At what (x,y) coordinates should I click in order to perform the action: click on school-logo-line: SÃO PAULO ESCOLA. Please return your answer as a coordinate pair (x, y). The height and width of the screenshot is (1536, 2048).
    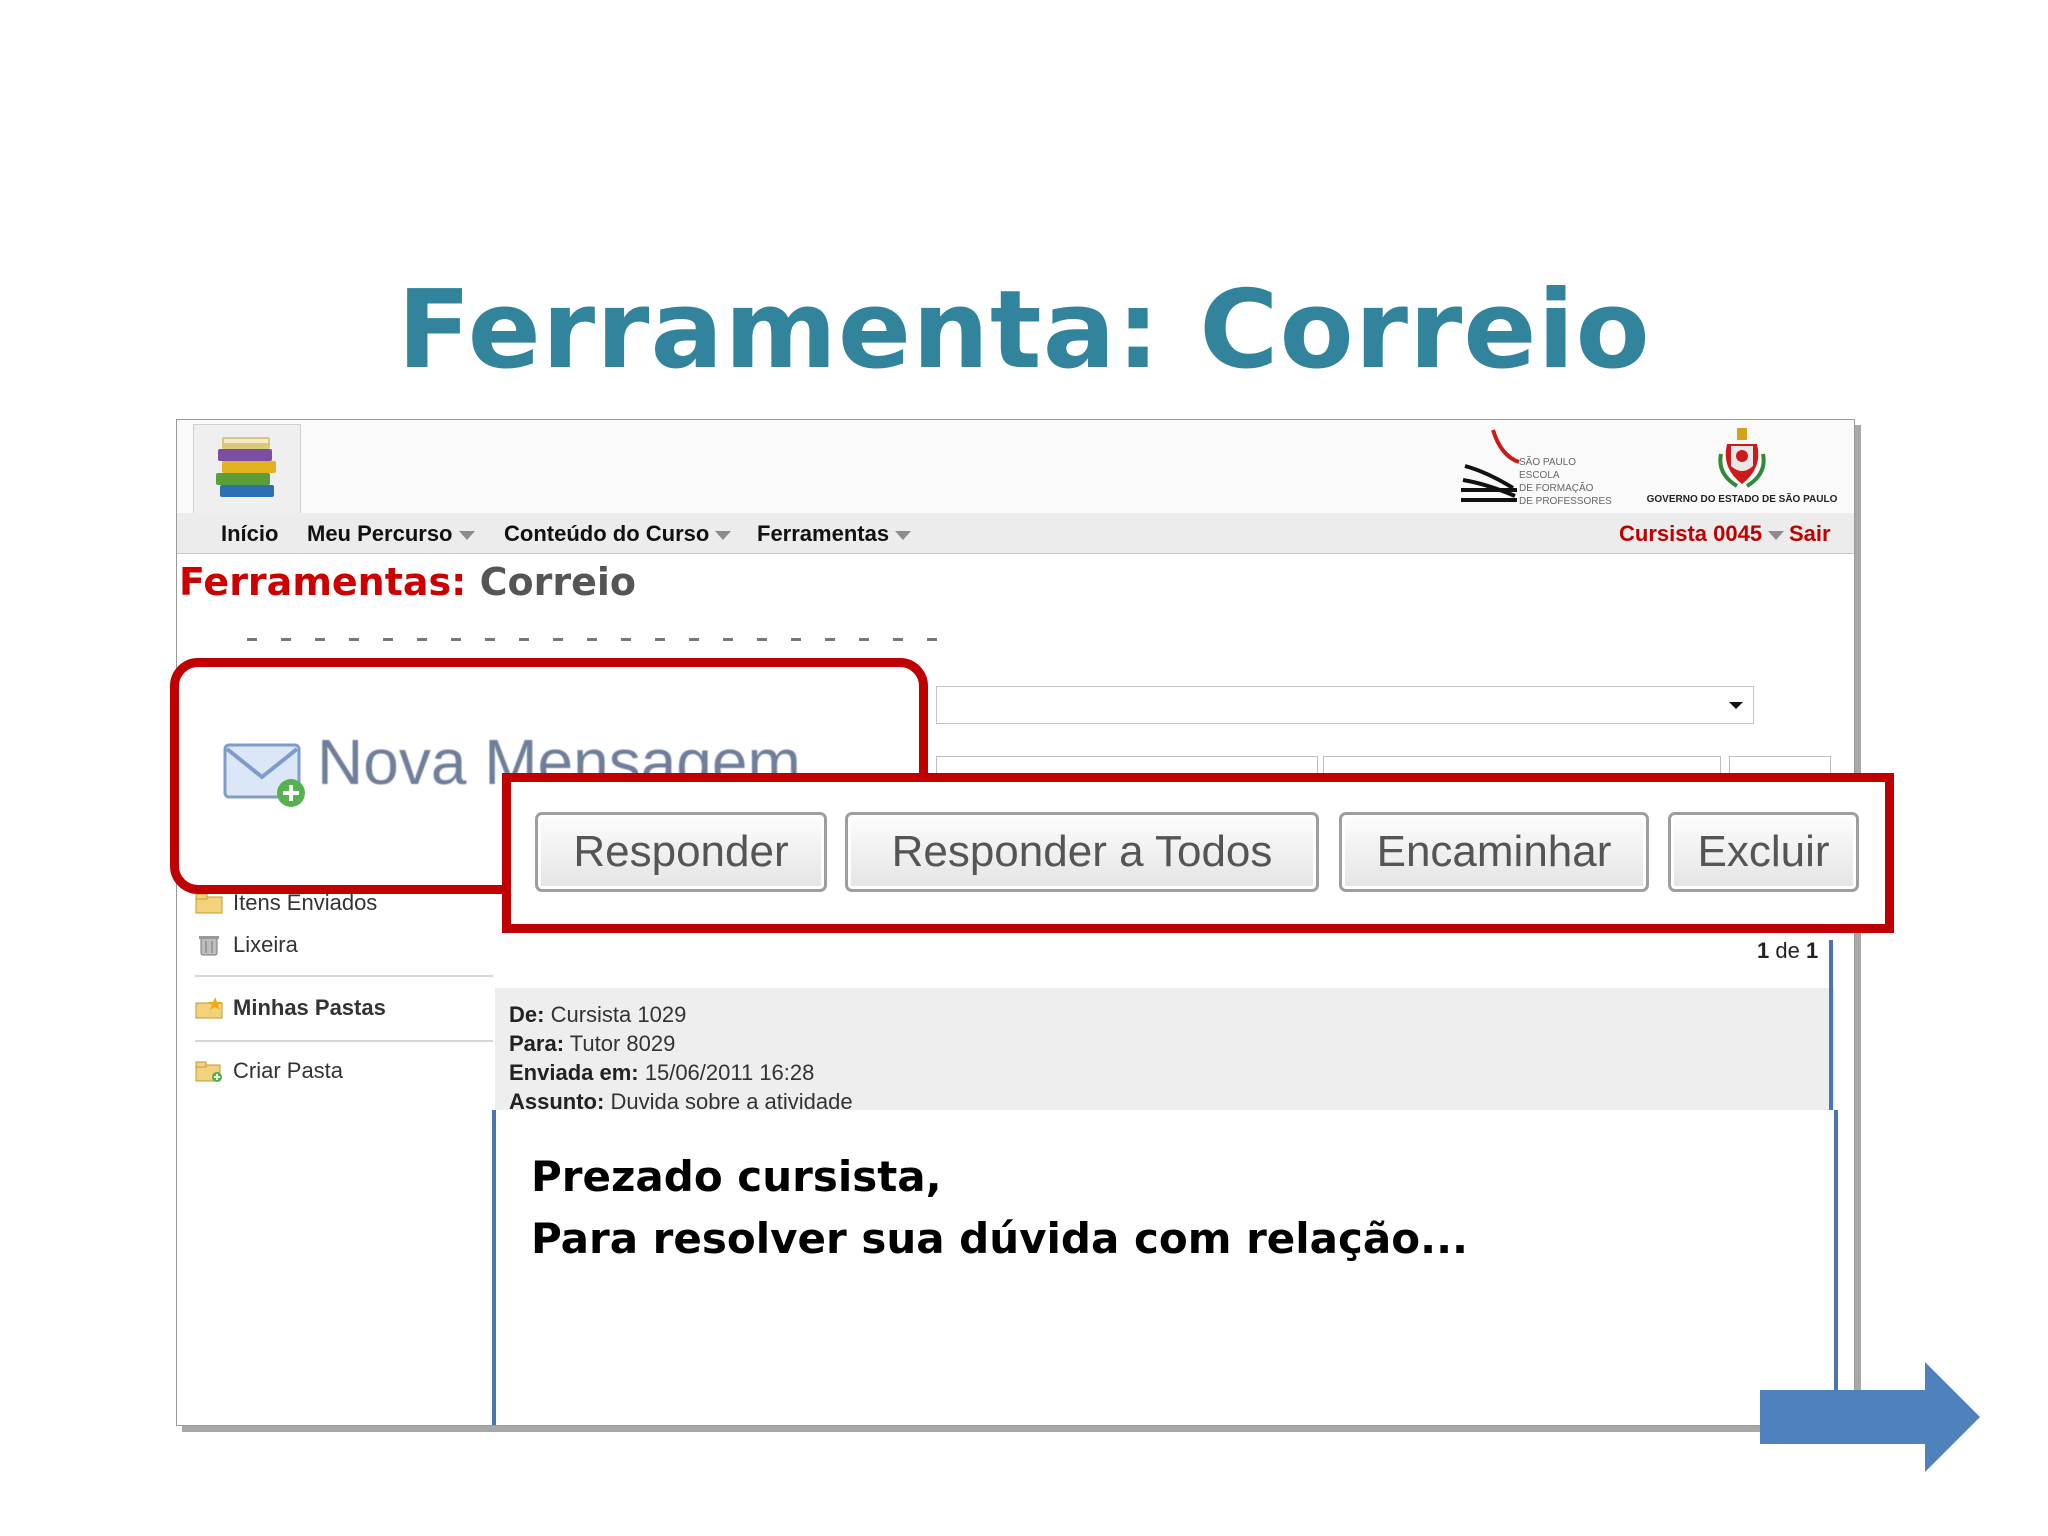
    Looking at the image, I should click on (1548, 469).